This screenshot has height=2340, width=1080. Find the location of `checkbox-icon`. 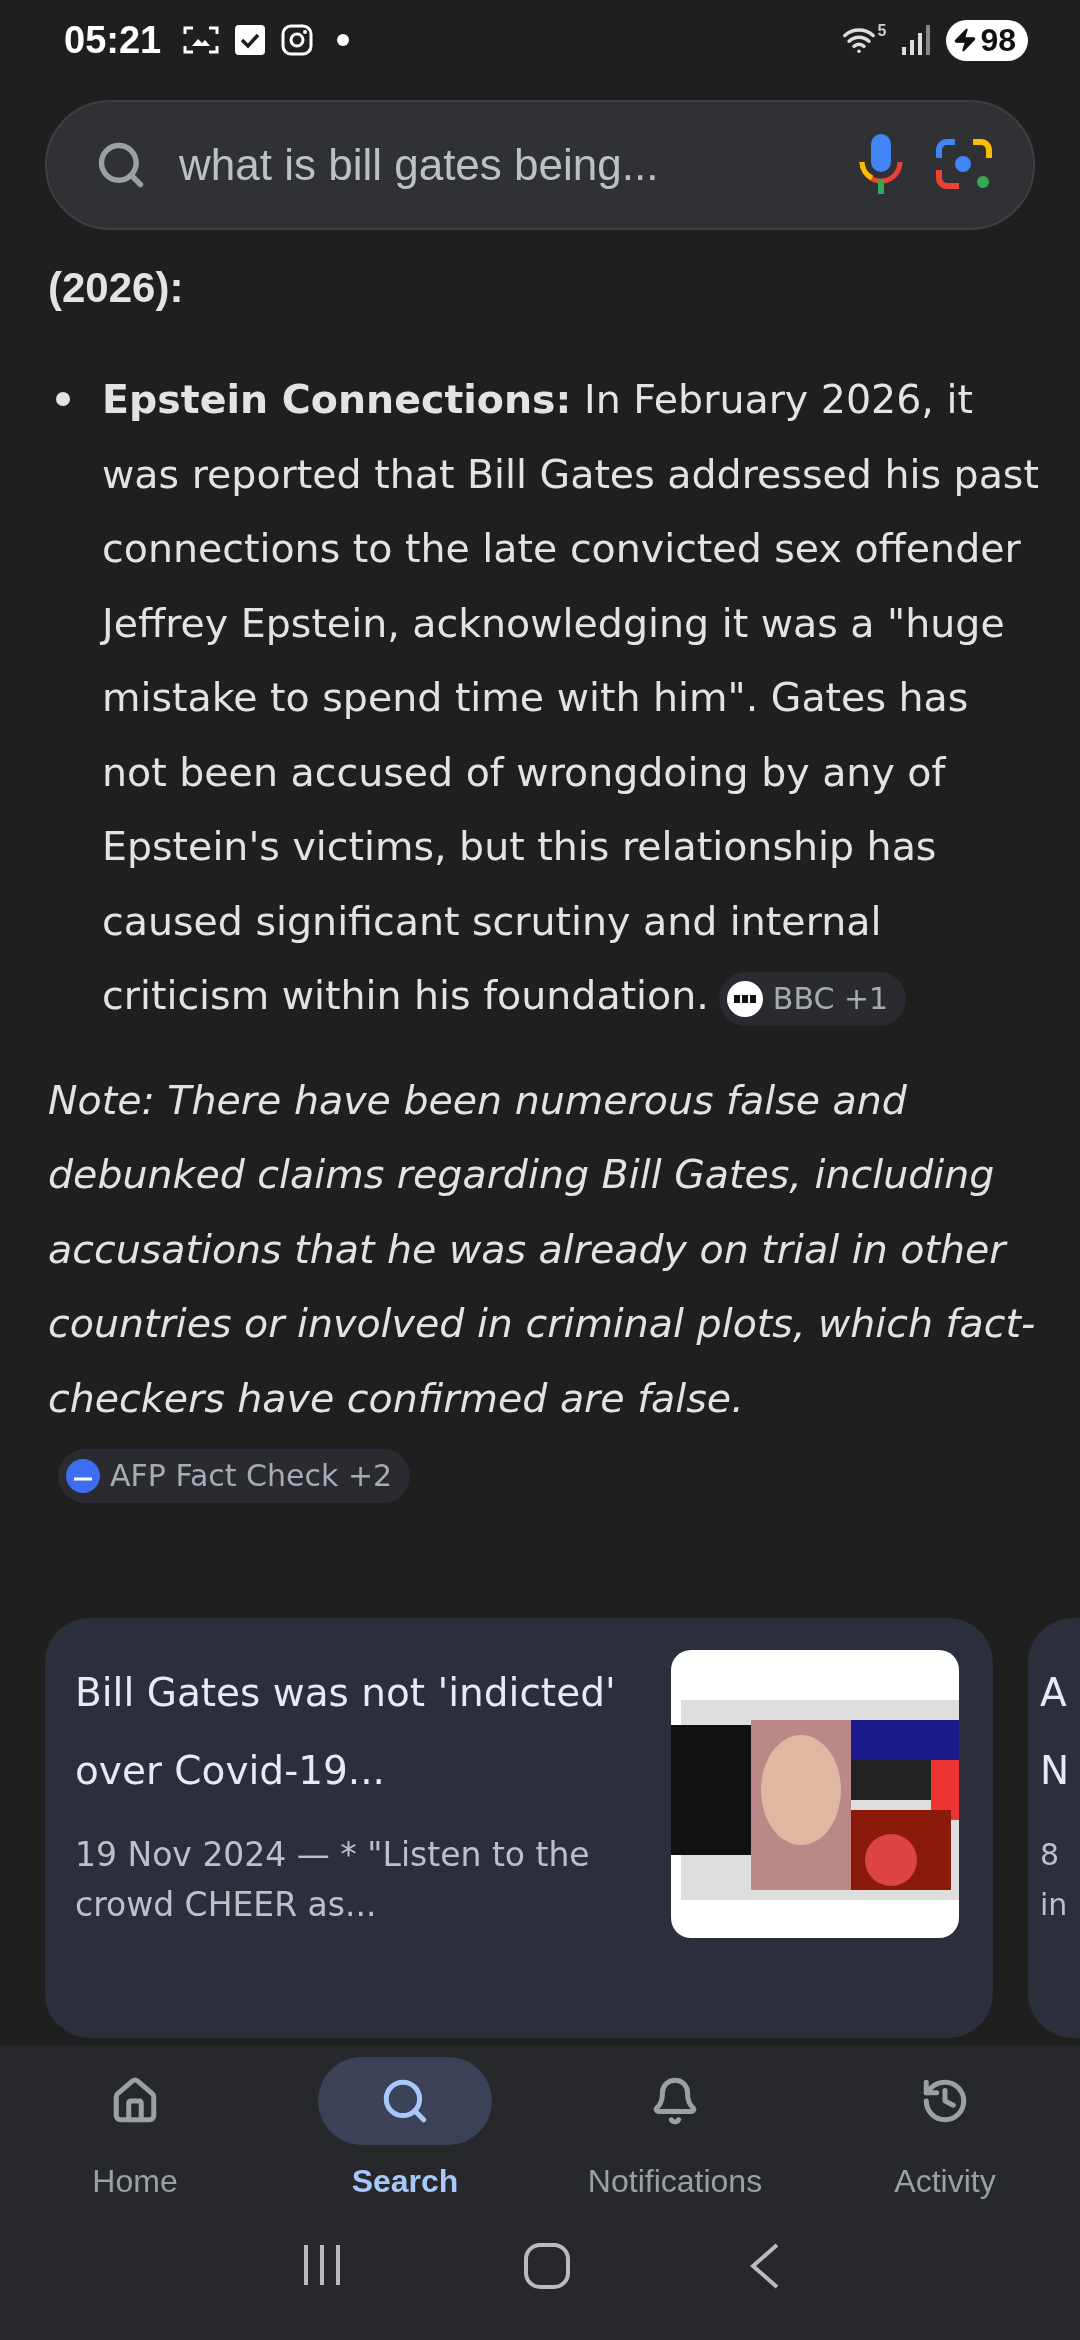

checkbox-icon is located at coordinates (250, 40).